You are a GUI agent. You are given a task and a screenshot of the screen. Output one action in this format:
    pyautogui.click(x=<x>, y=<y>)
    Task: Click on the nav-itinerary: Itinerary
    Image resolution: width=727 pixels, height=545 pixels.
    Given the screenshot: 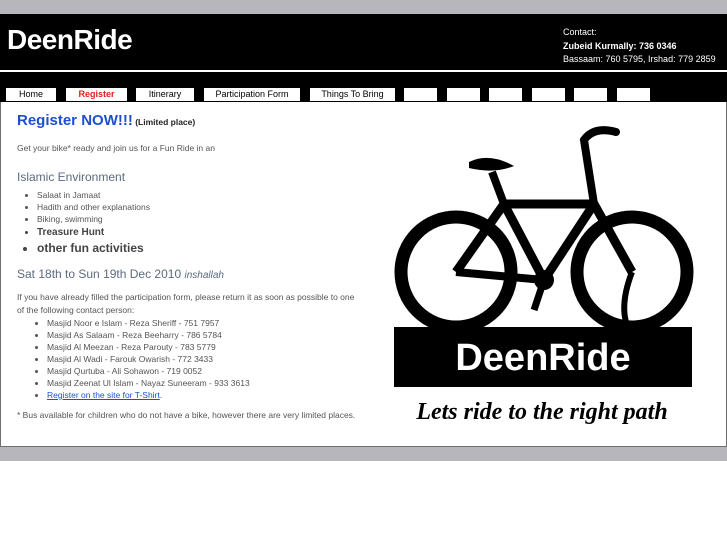 What is the action you would take?
    pyautogui.click(x=165, y=94)
    